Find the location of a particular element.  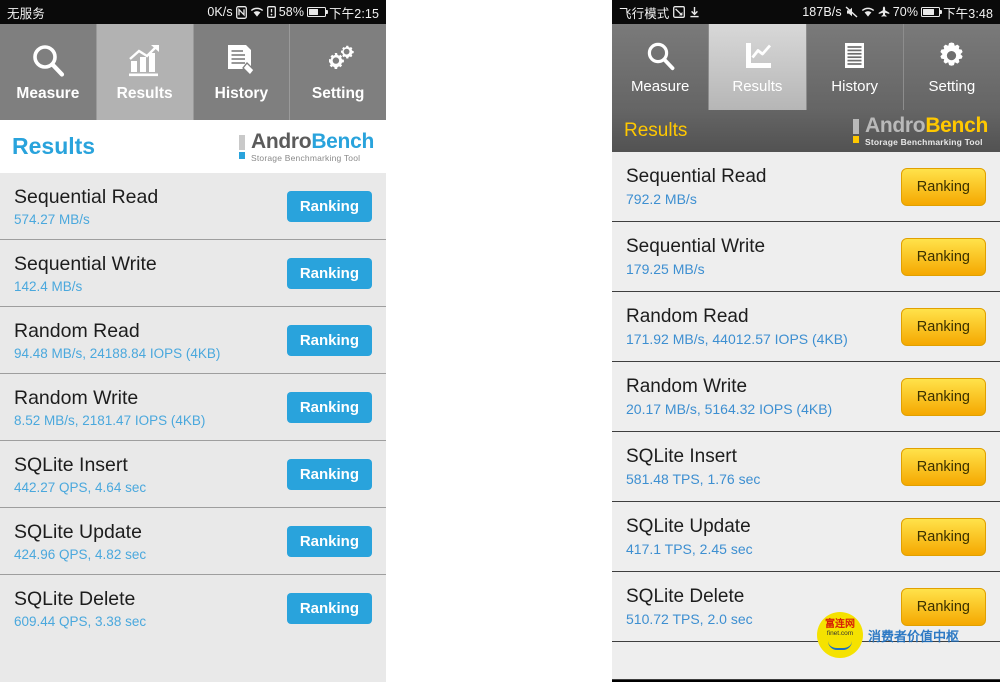

sim-card-icon is located at coordinates (271, 12).